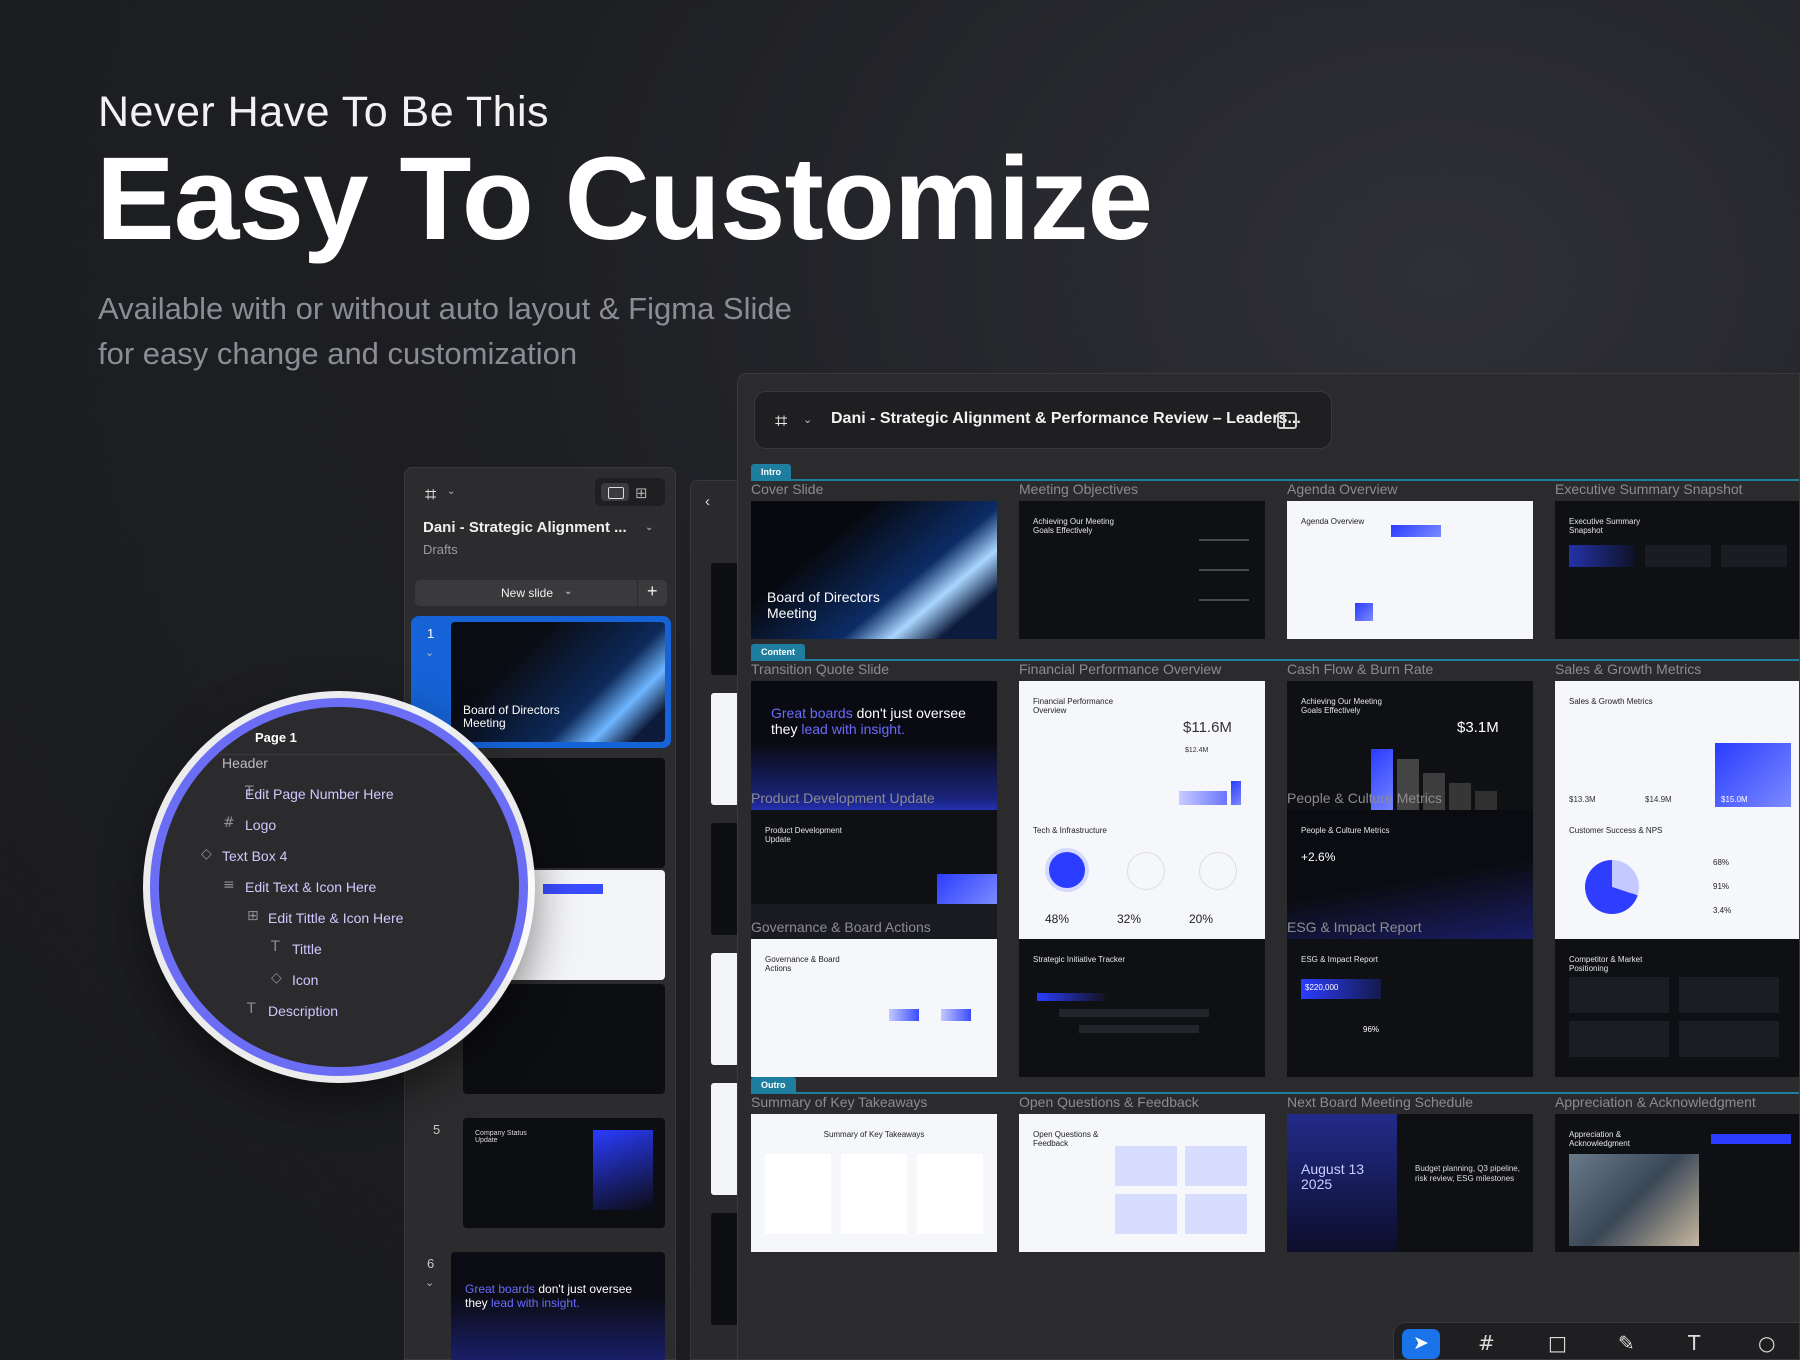 The height and width of the screenshot is (1360, 1800). I want to click on section-badge-outro: Outro, so click(773, 1085).